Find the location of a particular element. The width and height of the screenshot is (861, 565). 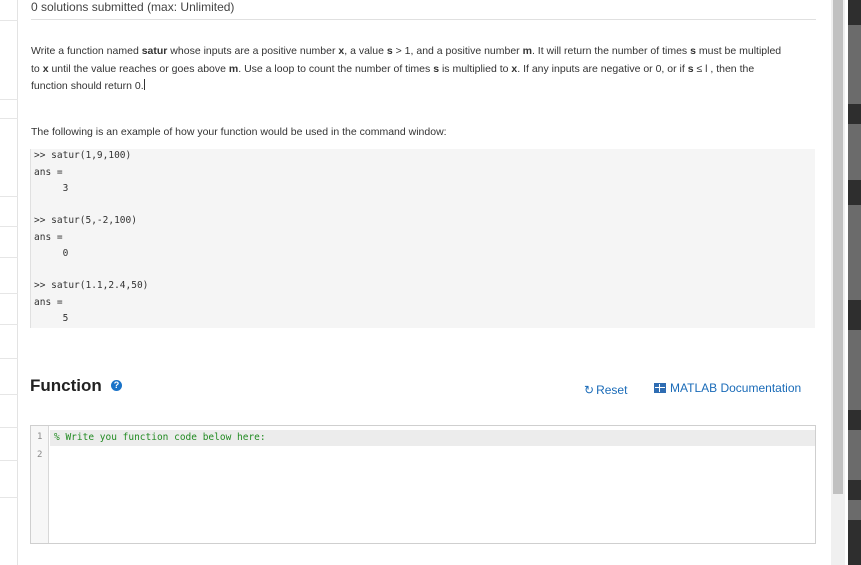

code-line: >> satur(5,-2,100) is located at coordinates (85, 220).